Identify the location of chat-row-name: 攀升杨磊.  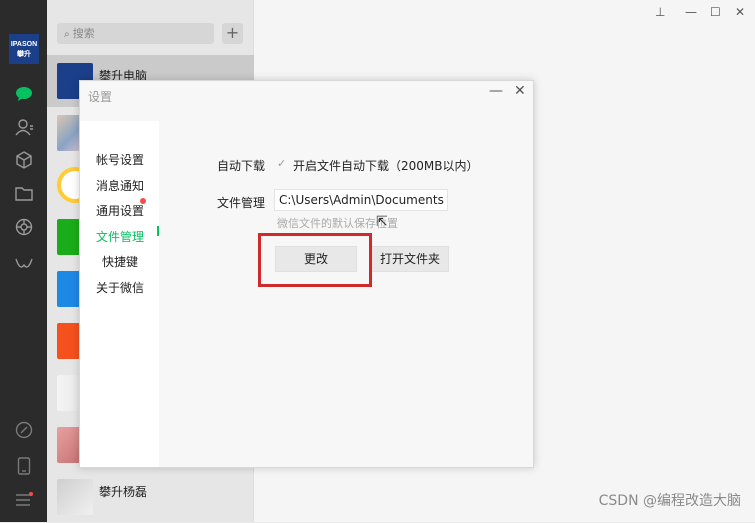
(123, 492).